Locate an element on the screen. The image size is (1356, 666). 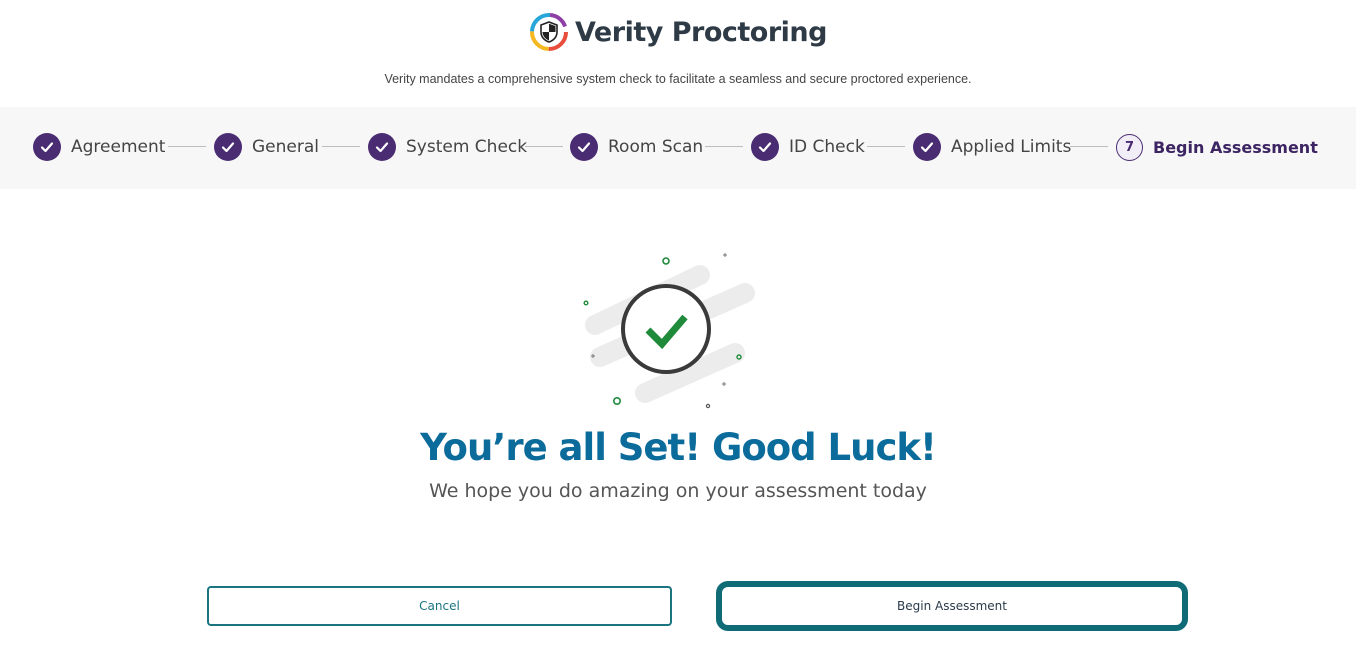
step-id-check: ID Check is located at coordinates (808, 147).